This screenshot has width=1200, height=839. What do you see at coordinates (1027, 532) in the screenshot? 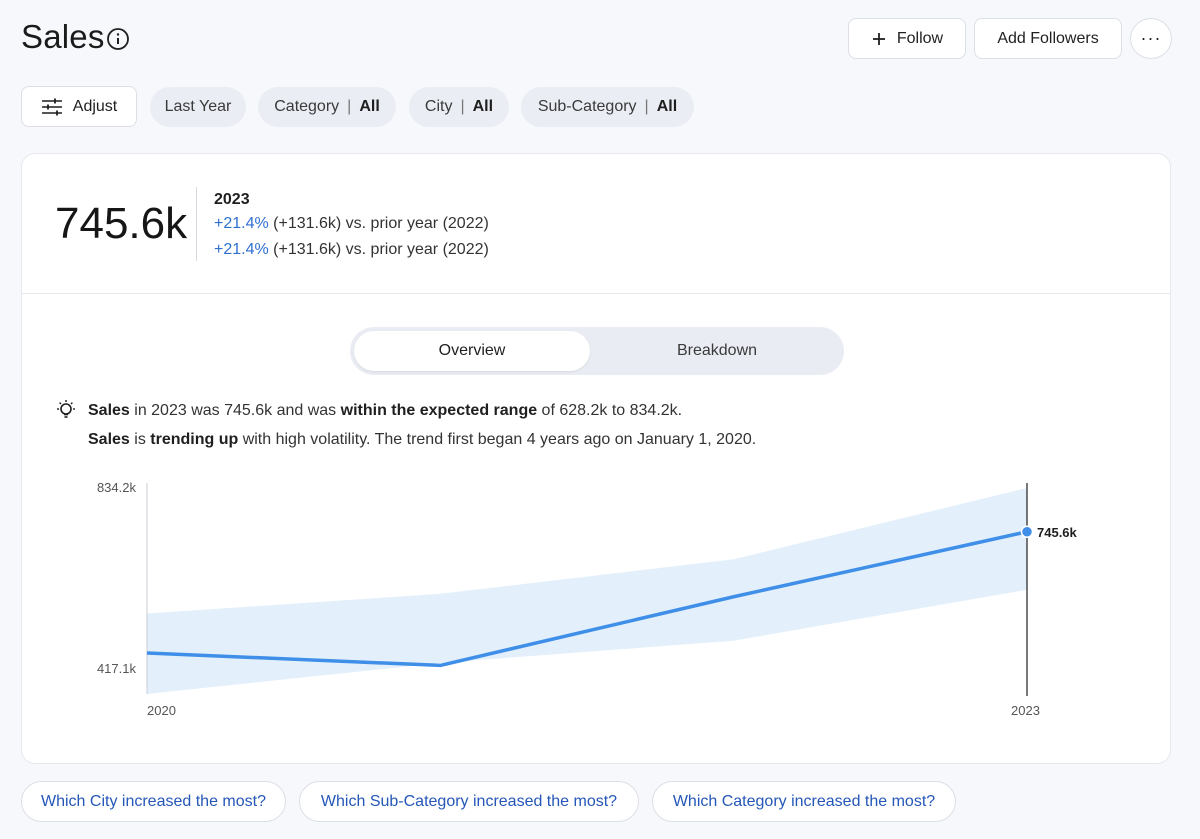
I see `data-point` at bounding box center [1027, 532].